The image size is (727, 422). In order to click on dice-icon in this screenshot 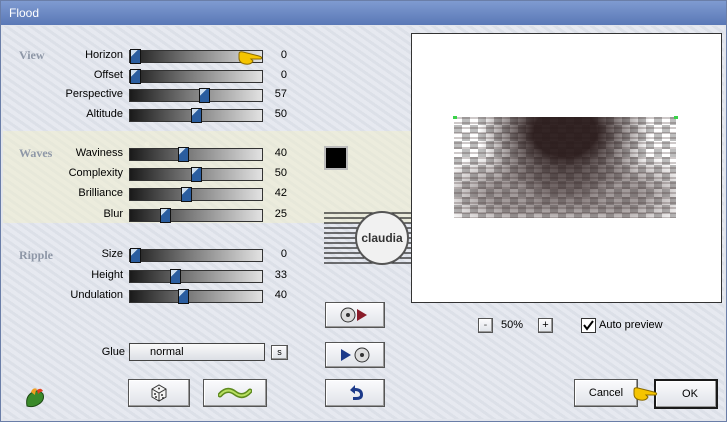, I will do `click(159, 393)`.